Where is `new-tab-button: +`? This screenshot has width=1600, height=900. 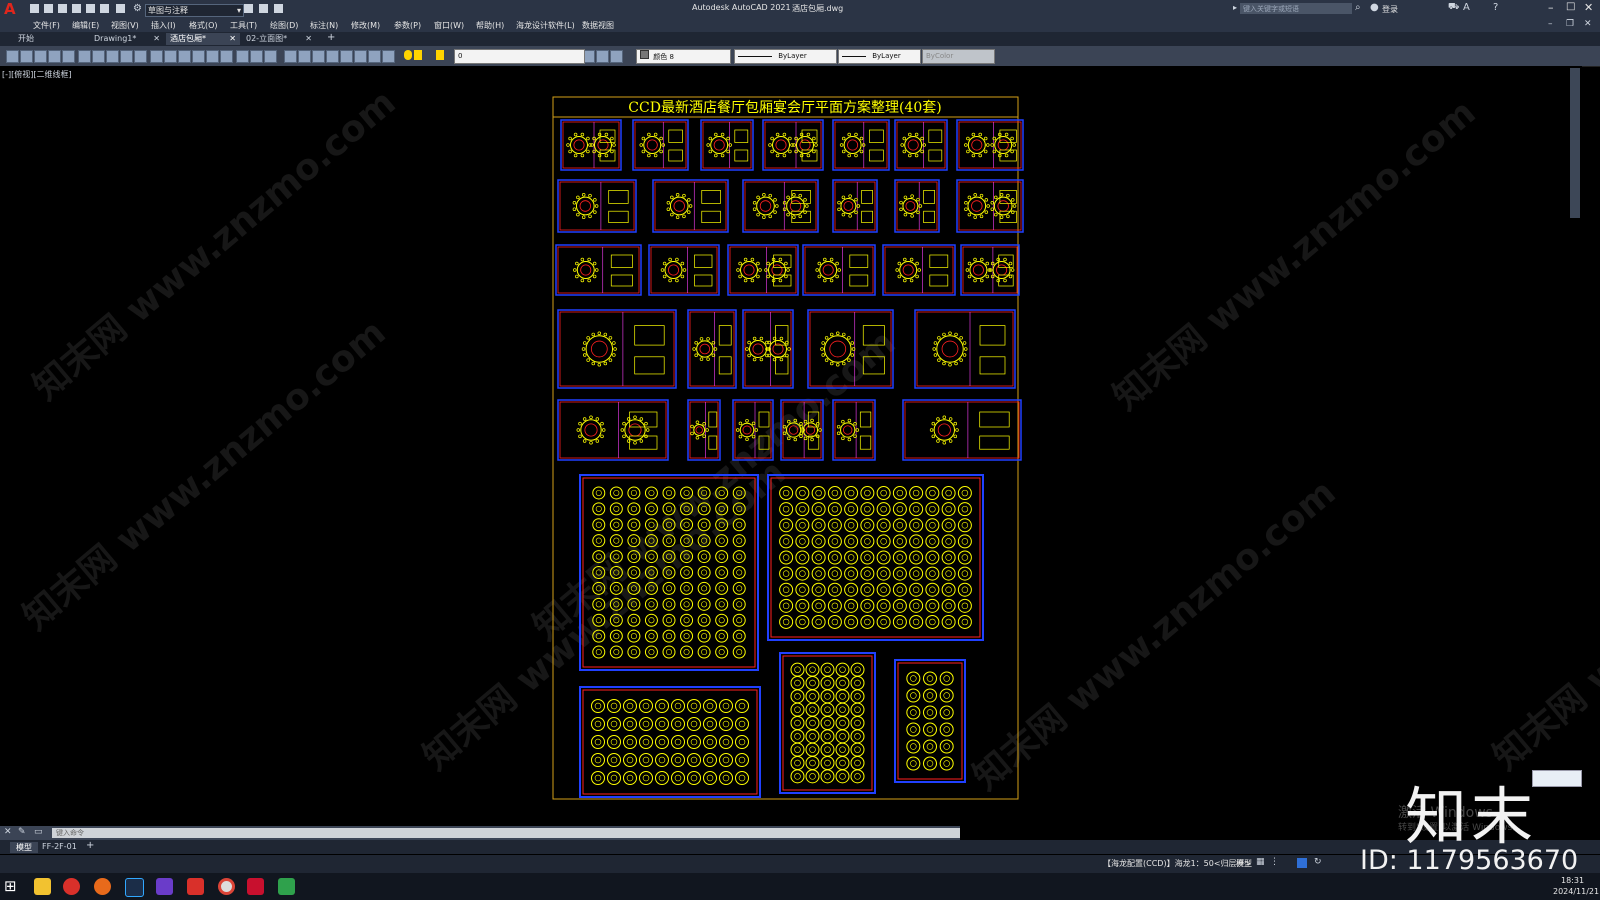 new-tab-button: + is located at coordinates (331, 37).